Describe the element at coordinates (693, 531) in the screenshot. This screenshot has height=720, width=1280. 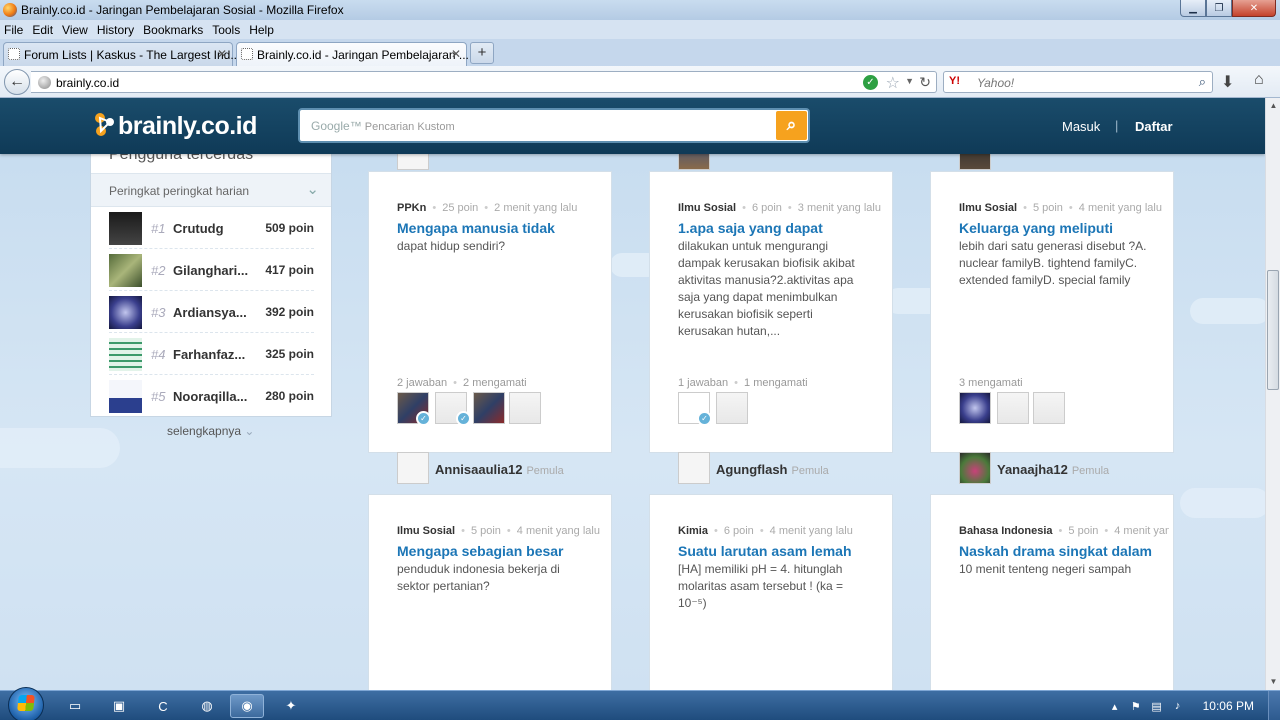
I see `subject-label: Kimia` at that location.